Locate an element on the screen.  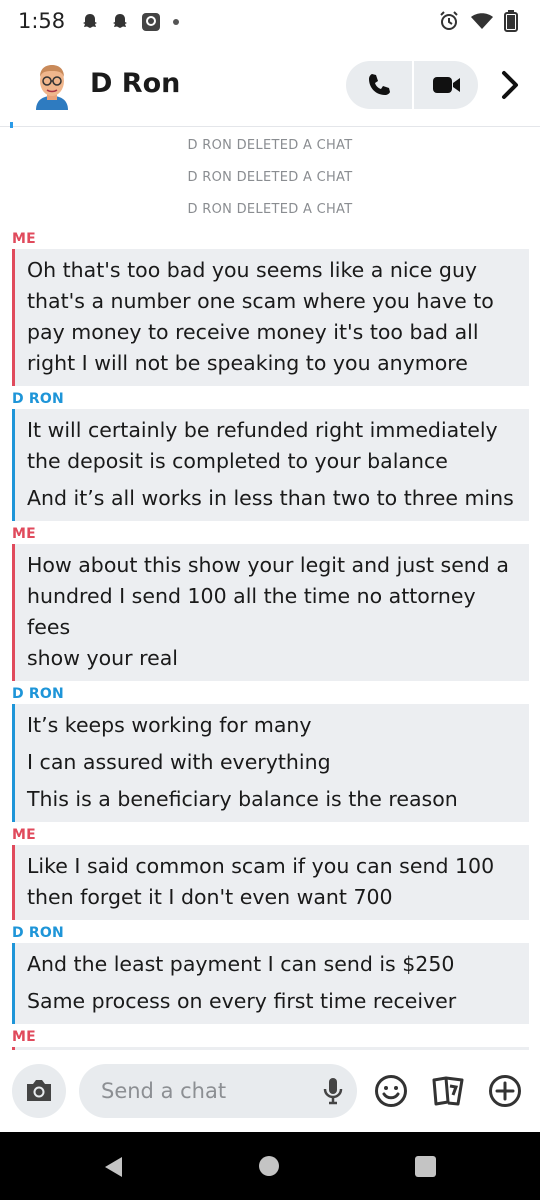
home-button is located at coordinates (269, 1166).